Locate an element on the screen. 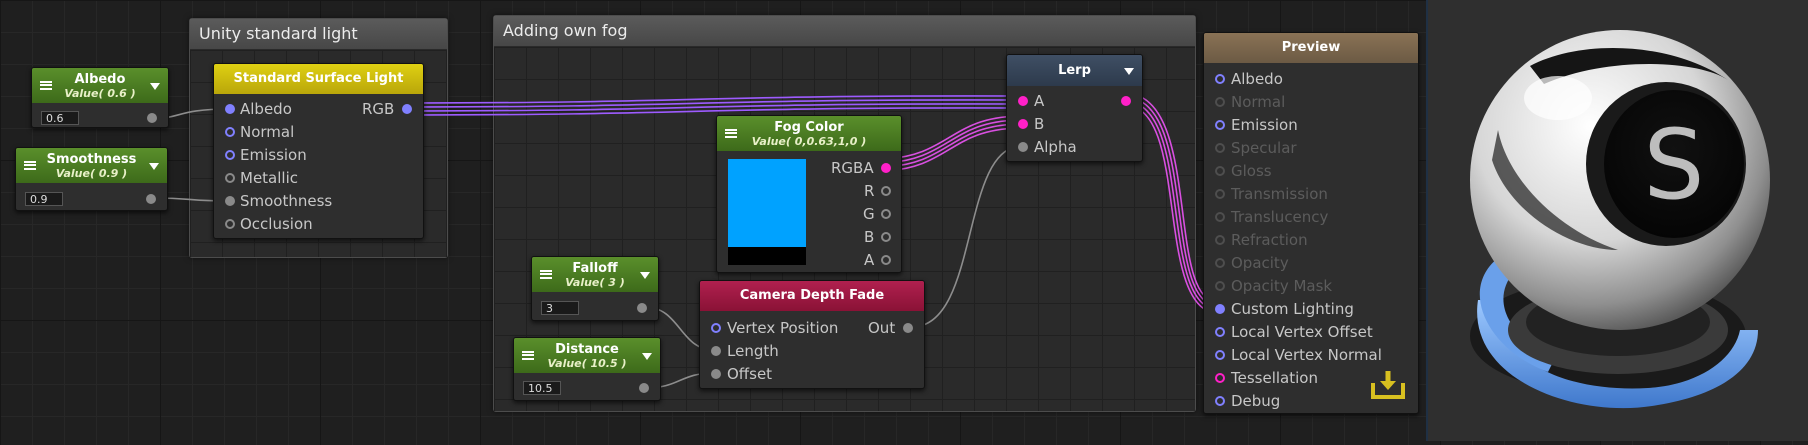 This screenshot has width=1808, height=445. input-port-metallic is located at coordinates (230, 178).